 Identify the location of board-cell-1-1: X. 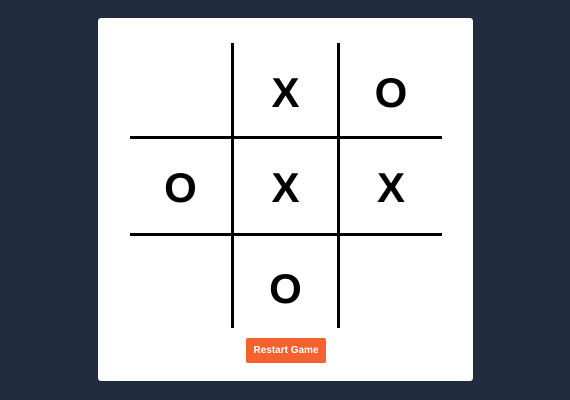
(285, 188).